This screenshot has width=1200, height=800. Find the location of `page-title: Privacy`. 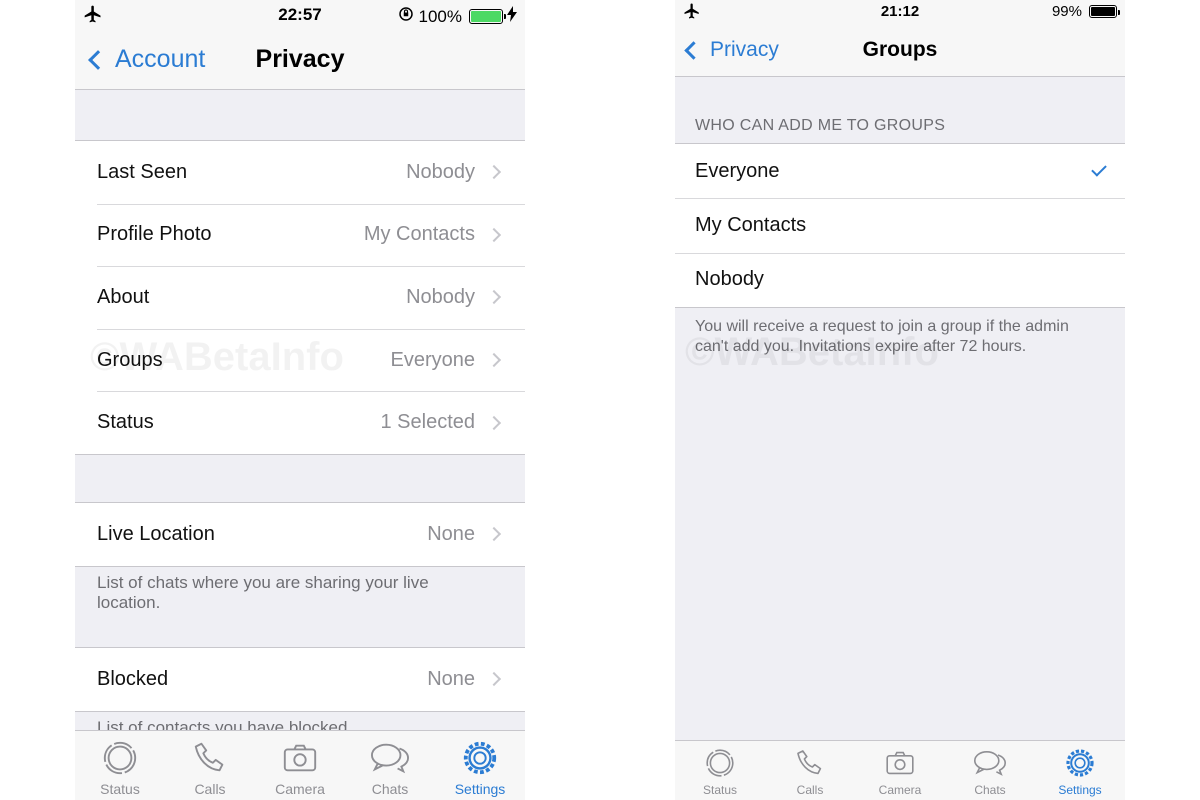

page-title: Privacy is located at coordinates (300, 59).